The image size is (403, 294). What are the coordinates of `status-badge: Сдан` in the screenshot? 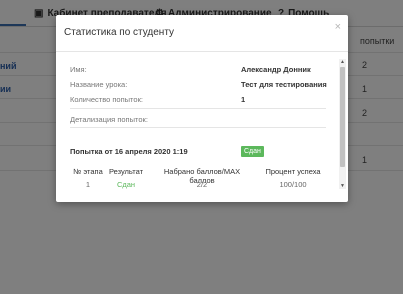 It's located at (252, 151).